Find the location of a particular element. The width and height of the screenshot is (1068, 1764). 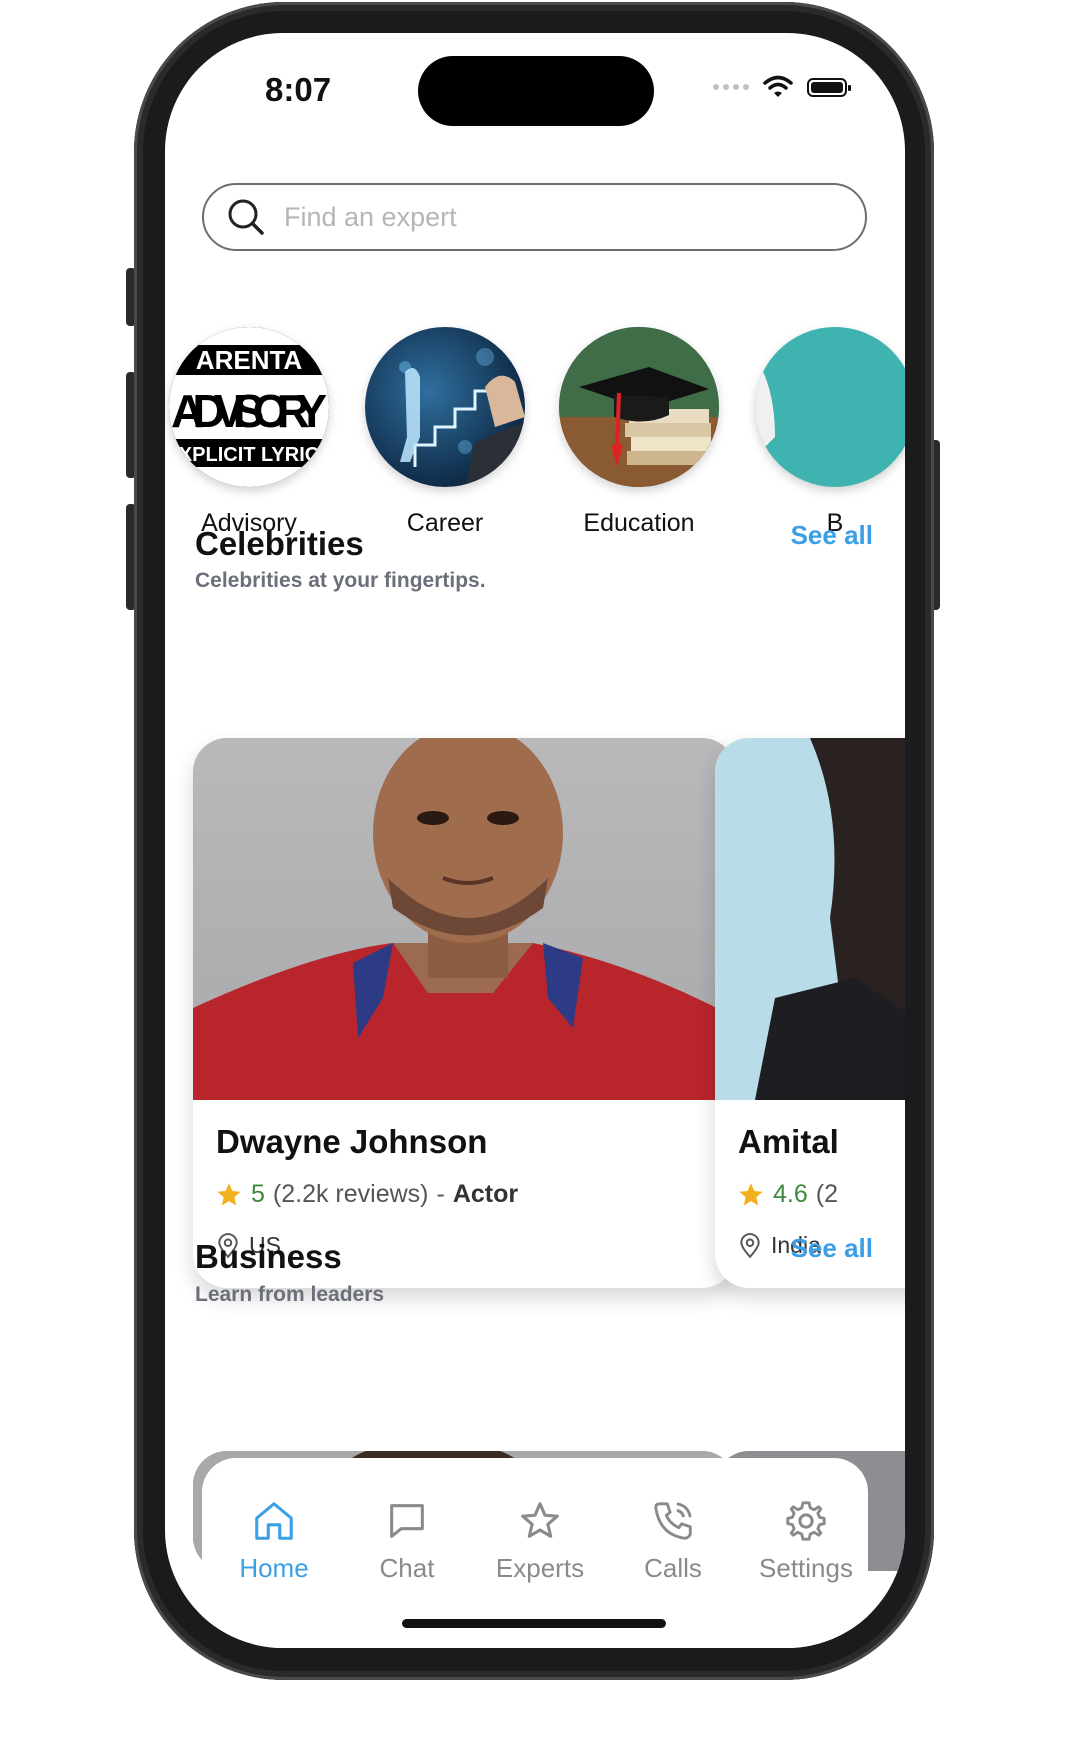

tab-calls: Calls is located at coordinates (673, 1541).